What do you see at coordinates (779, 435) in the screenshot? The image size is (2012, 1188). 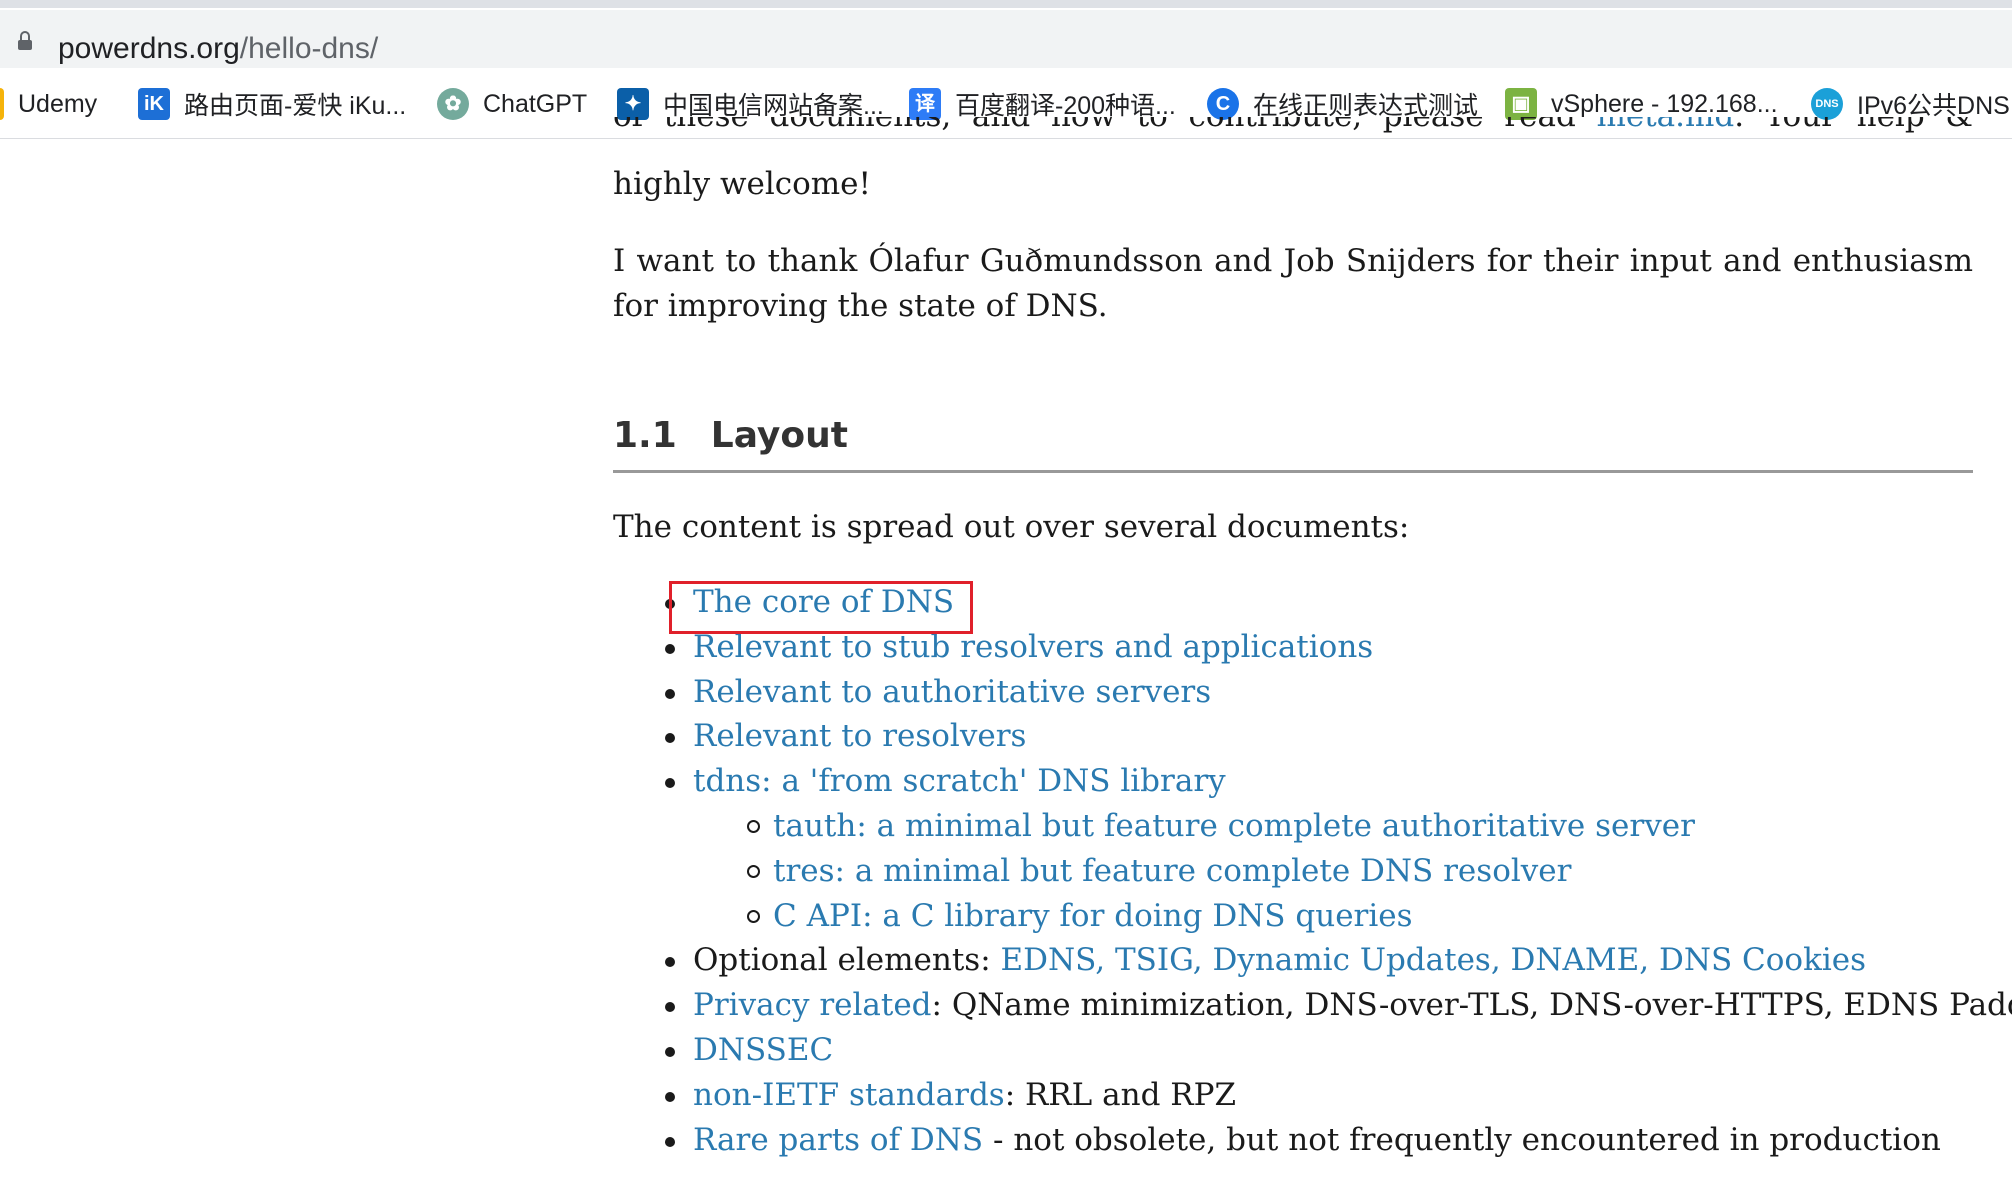 I see `section-title: Layout` at bounding box center [779, 435].